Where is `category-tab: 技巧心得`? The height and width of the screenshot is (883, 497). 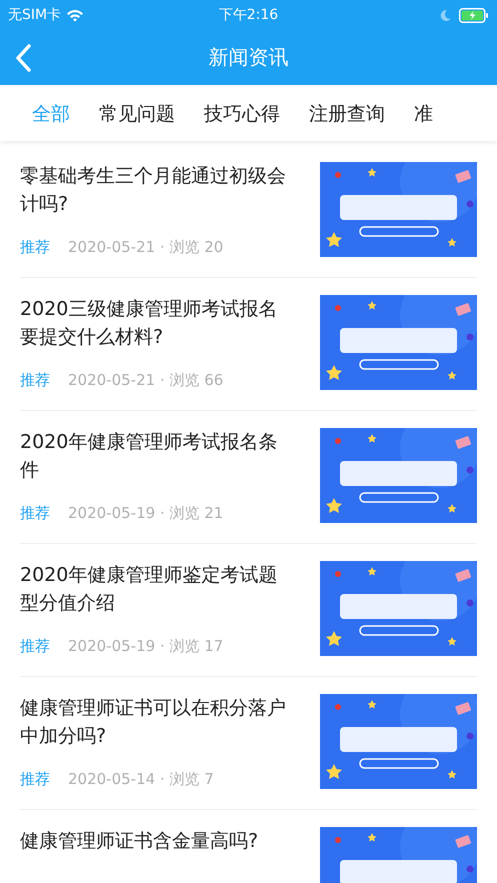 category-tab: 技巧心得 is located at coordinates (242, 113).